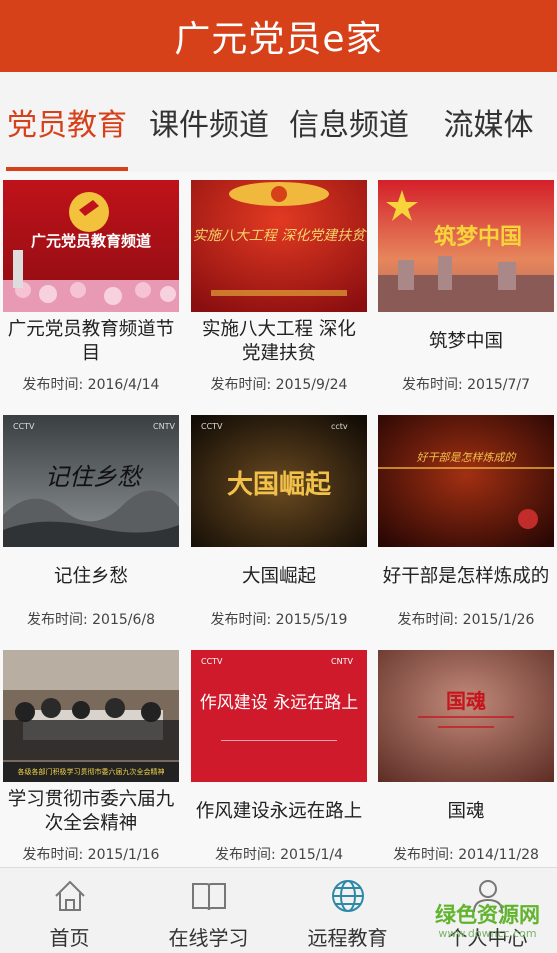  Describe the element at coordinates (91, 771) in the screenshot. I see `thumbnail-caption: 各级各部门积极学习贯彻市委六届九次全会精神` at that location.